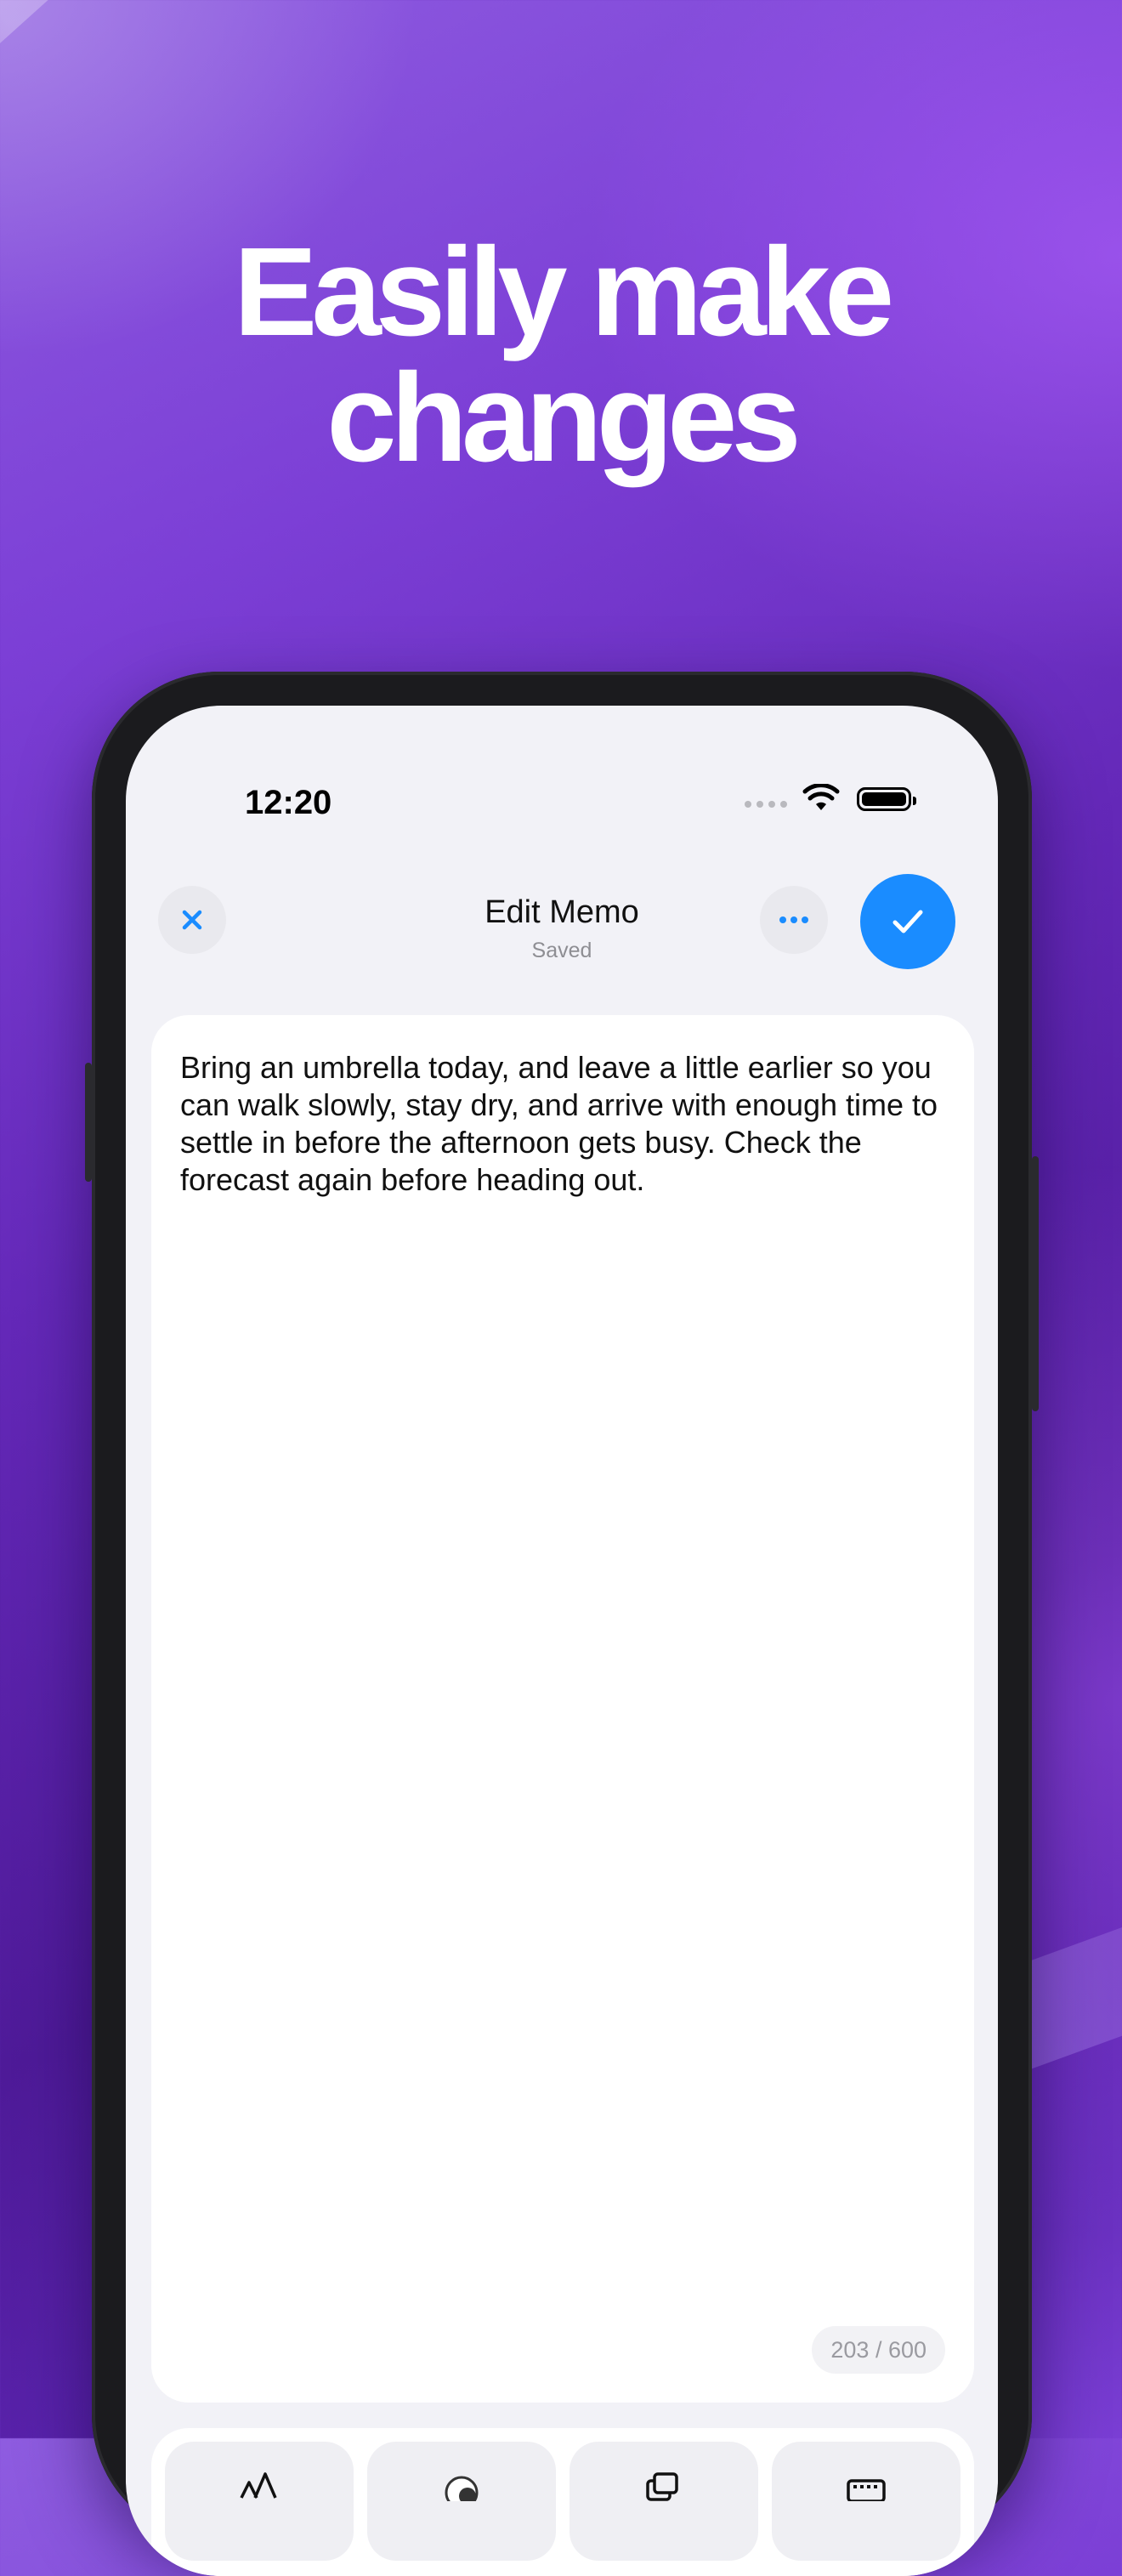 This screenshot has width=1122, height=2576. What do you see at coordinates (88, 1122) in the screenshot?
I see `volume-button` at bounding box center [88, 1122].